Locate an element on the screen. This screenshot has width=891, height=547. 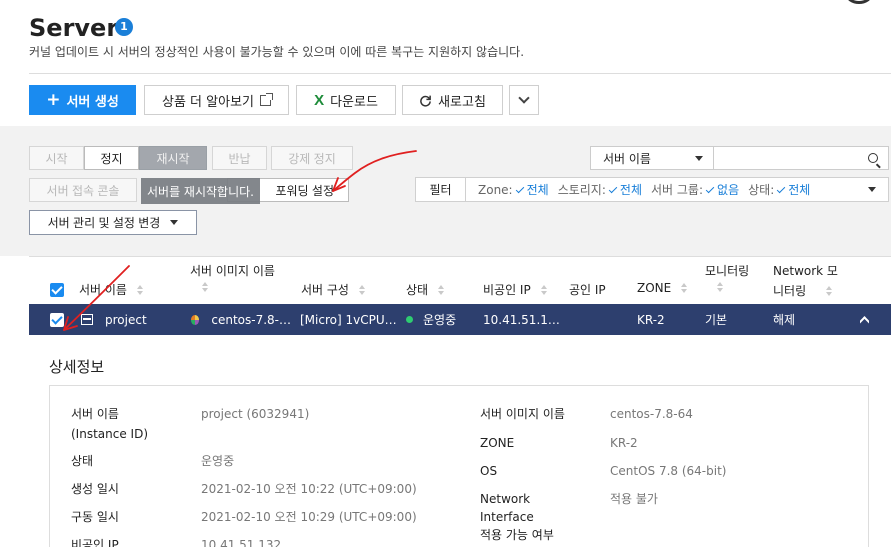
detail-image-value: centos-7.8-64 is located at coordinates (651, 414).